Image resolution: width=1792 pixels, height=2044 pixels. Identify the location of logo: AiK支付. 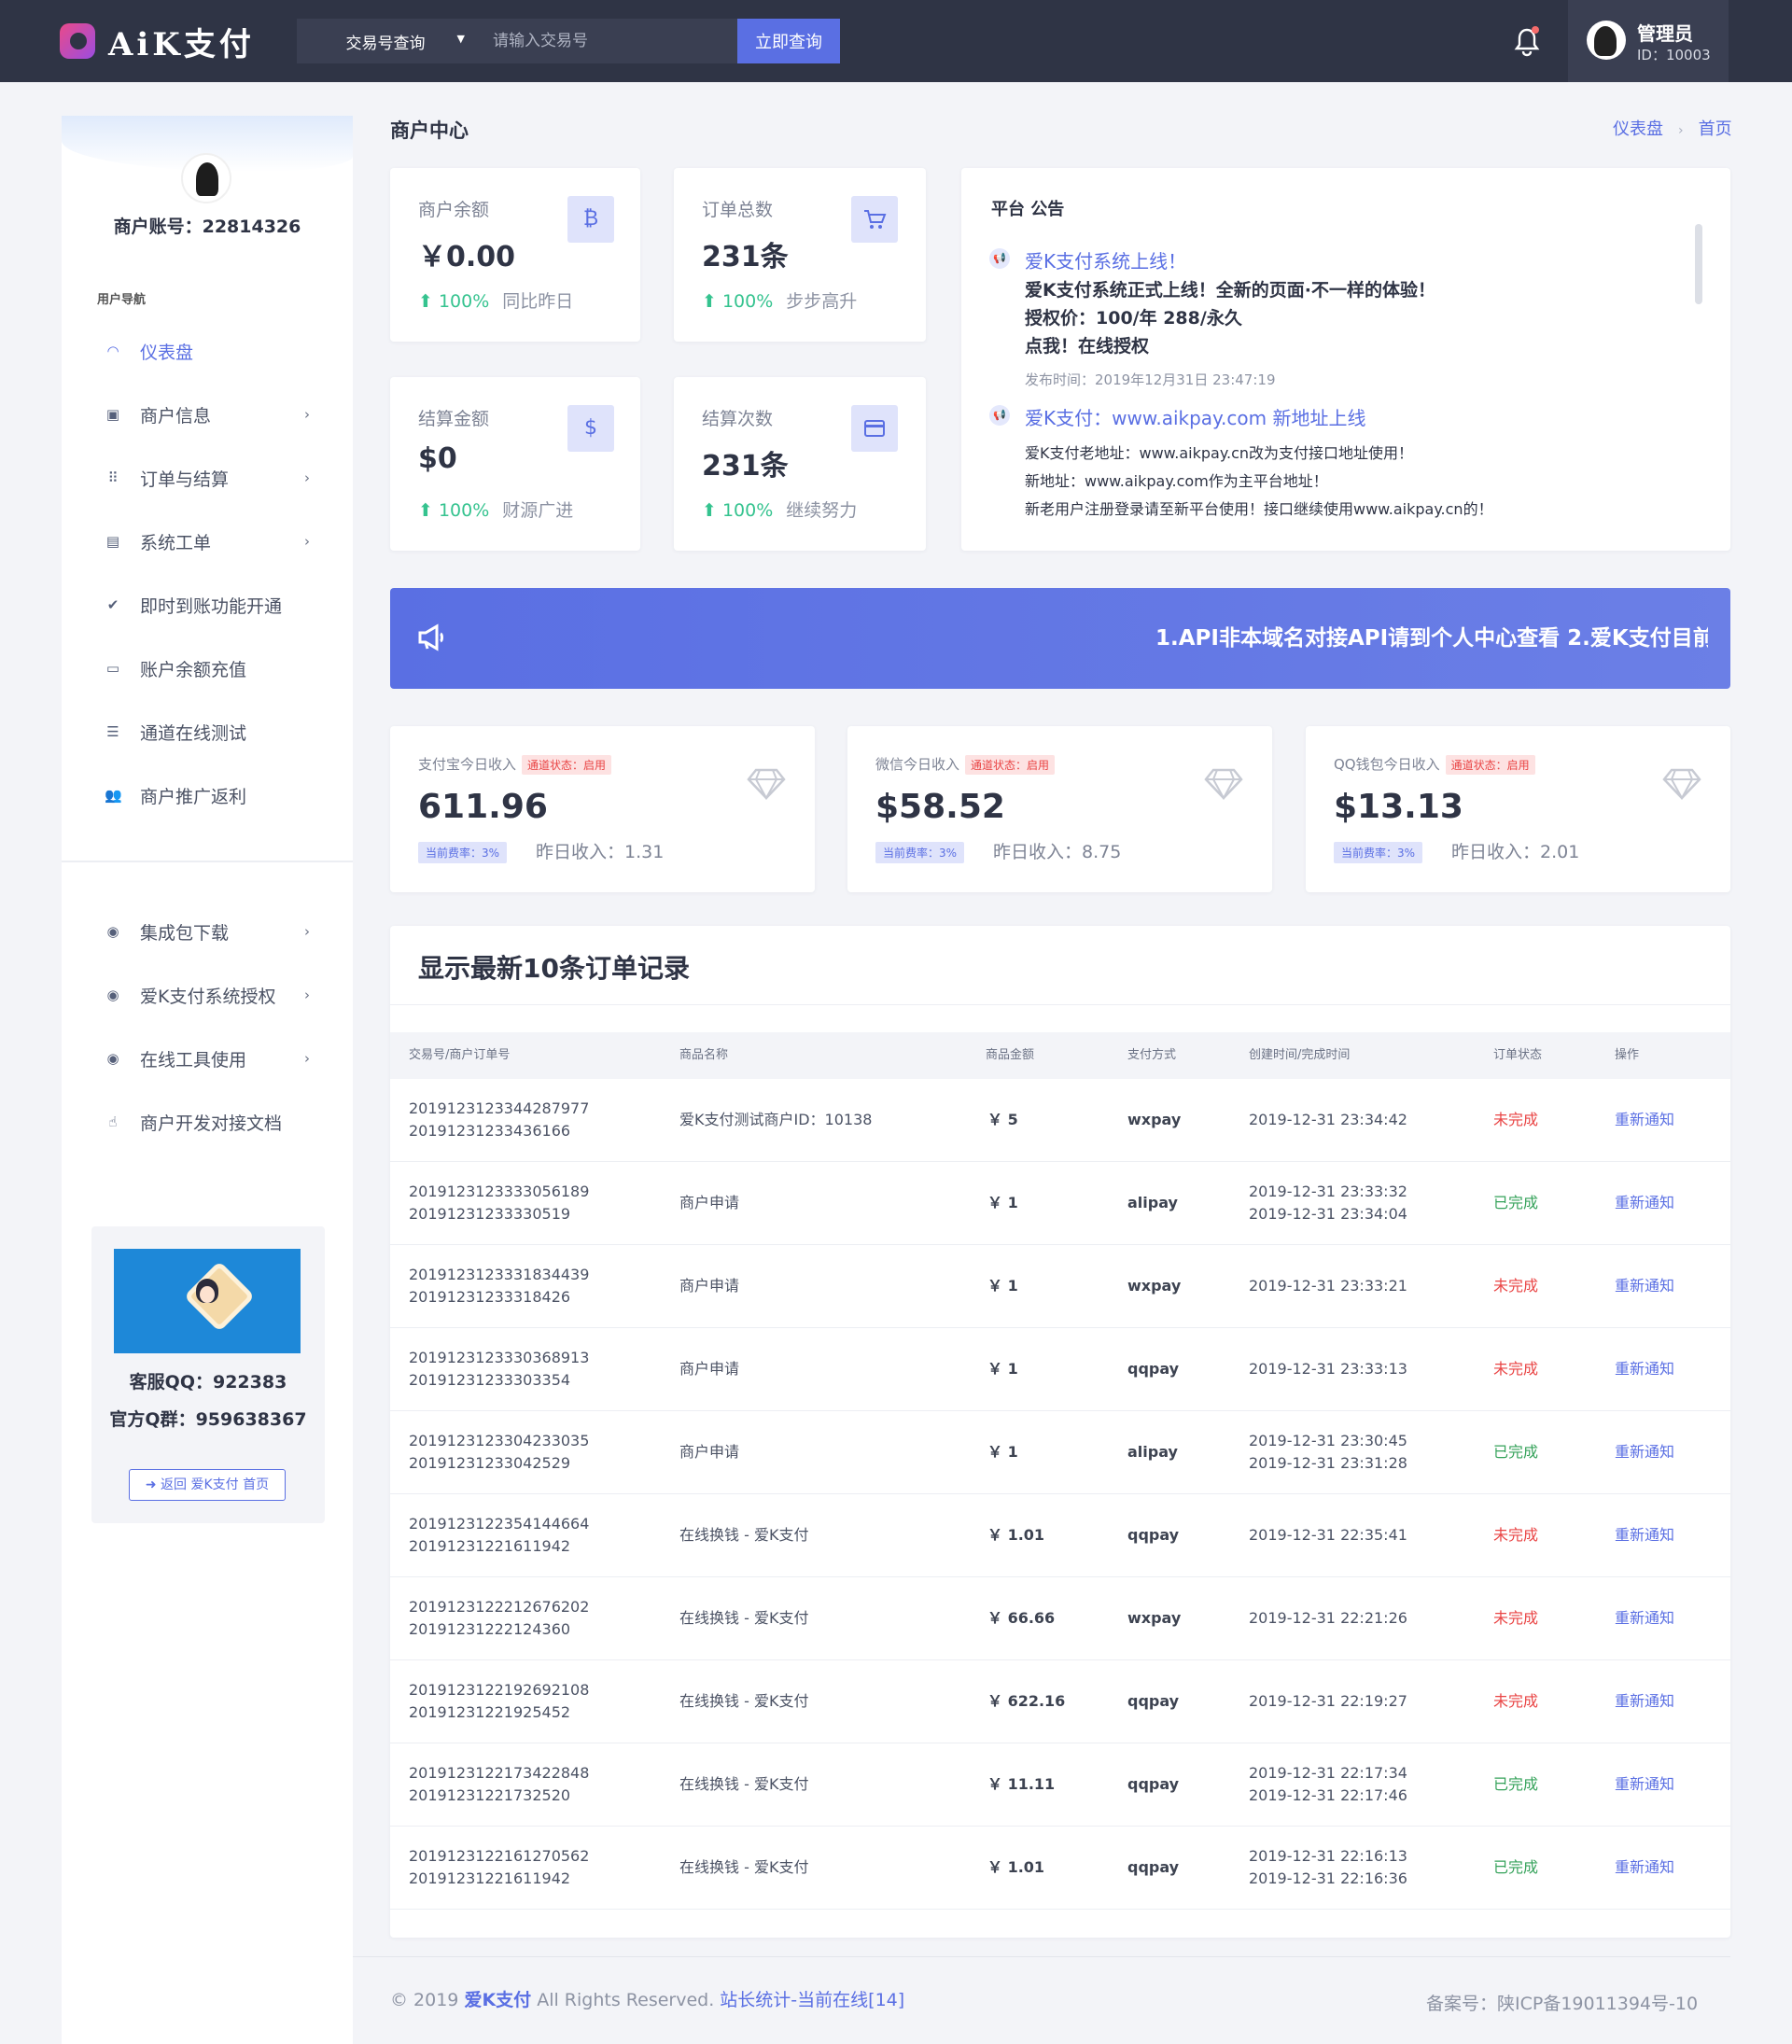
(157, 42).